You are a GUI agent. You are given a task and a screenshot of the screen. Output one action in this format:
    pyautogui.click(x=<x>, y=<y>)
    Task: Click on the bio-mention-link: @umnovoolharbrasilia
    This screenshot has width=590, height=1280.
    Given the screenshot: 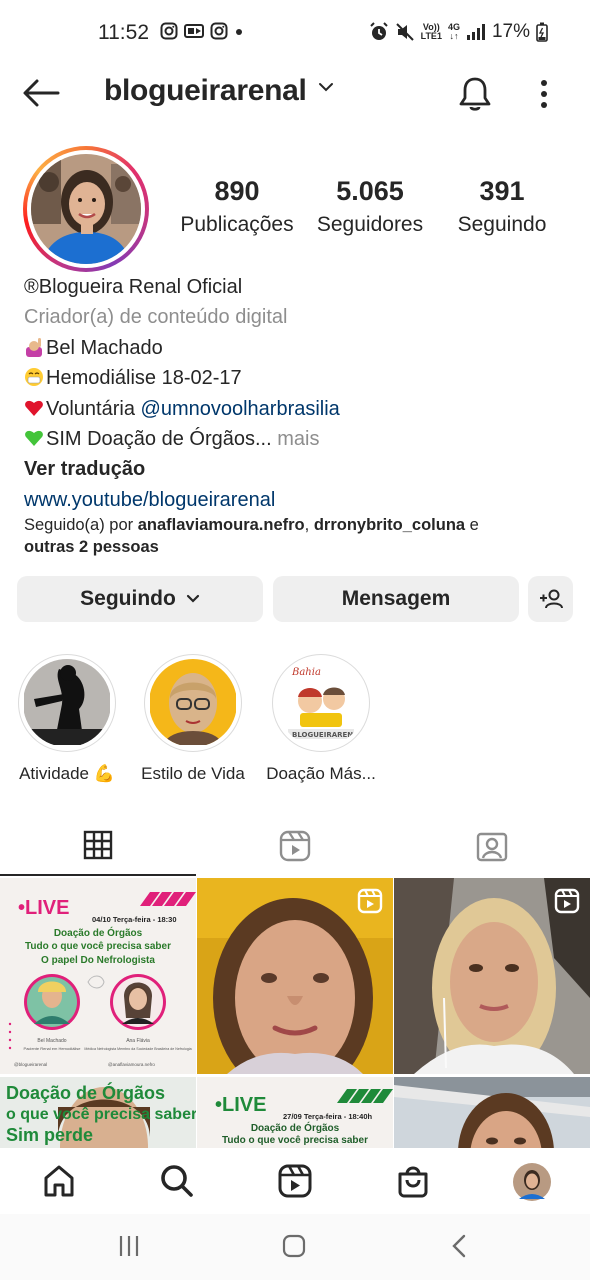 What is the action you would take?
    pyautogui.click(x=240, y=409)
    